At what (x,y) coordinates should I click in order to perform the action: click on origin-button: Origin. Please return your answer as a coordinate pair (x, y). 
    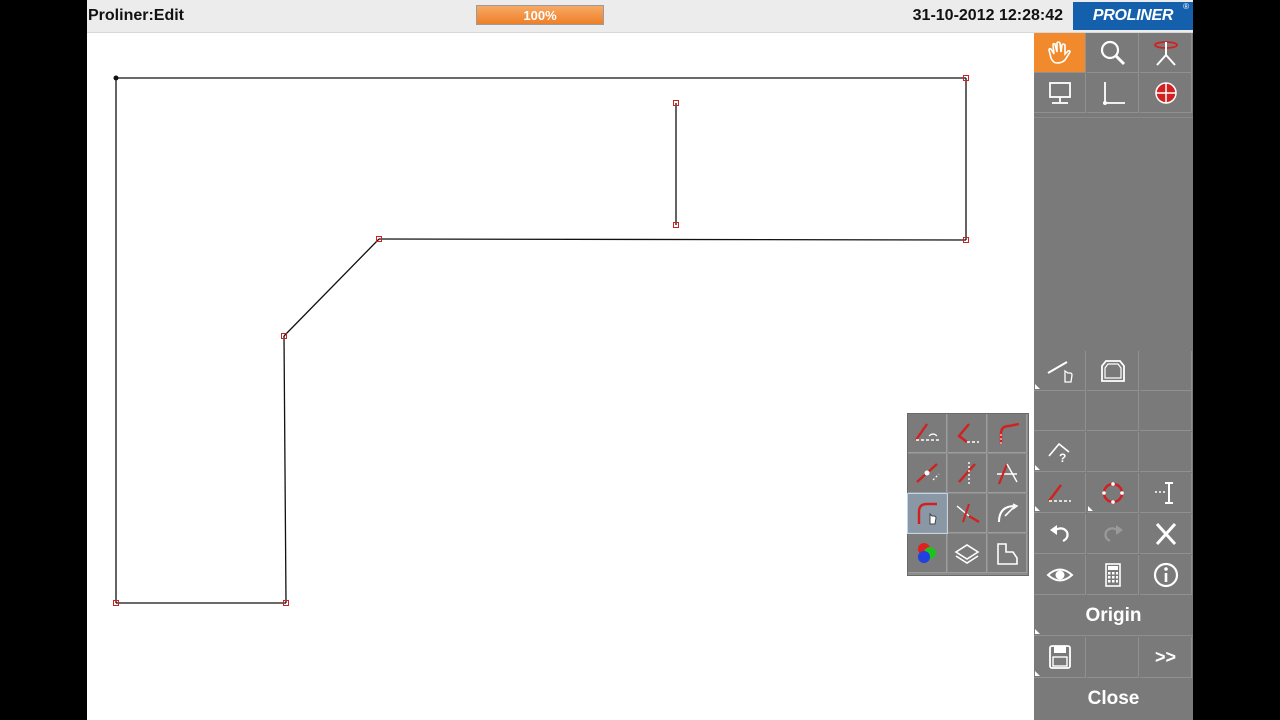
    Looking at the image, I should click on (1113, 616).